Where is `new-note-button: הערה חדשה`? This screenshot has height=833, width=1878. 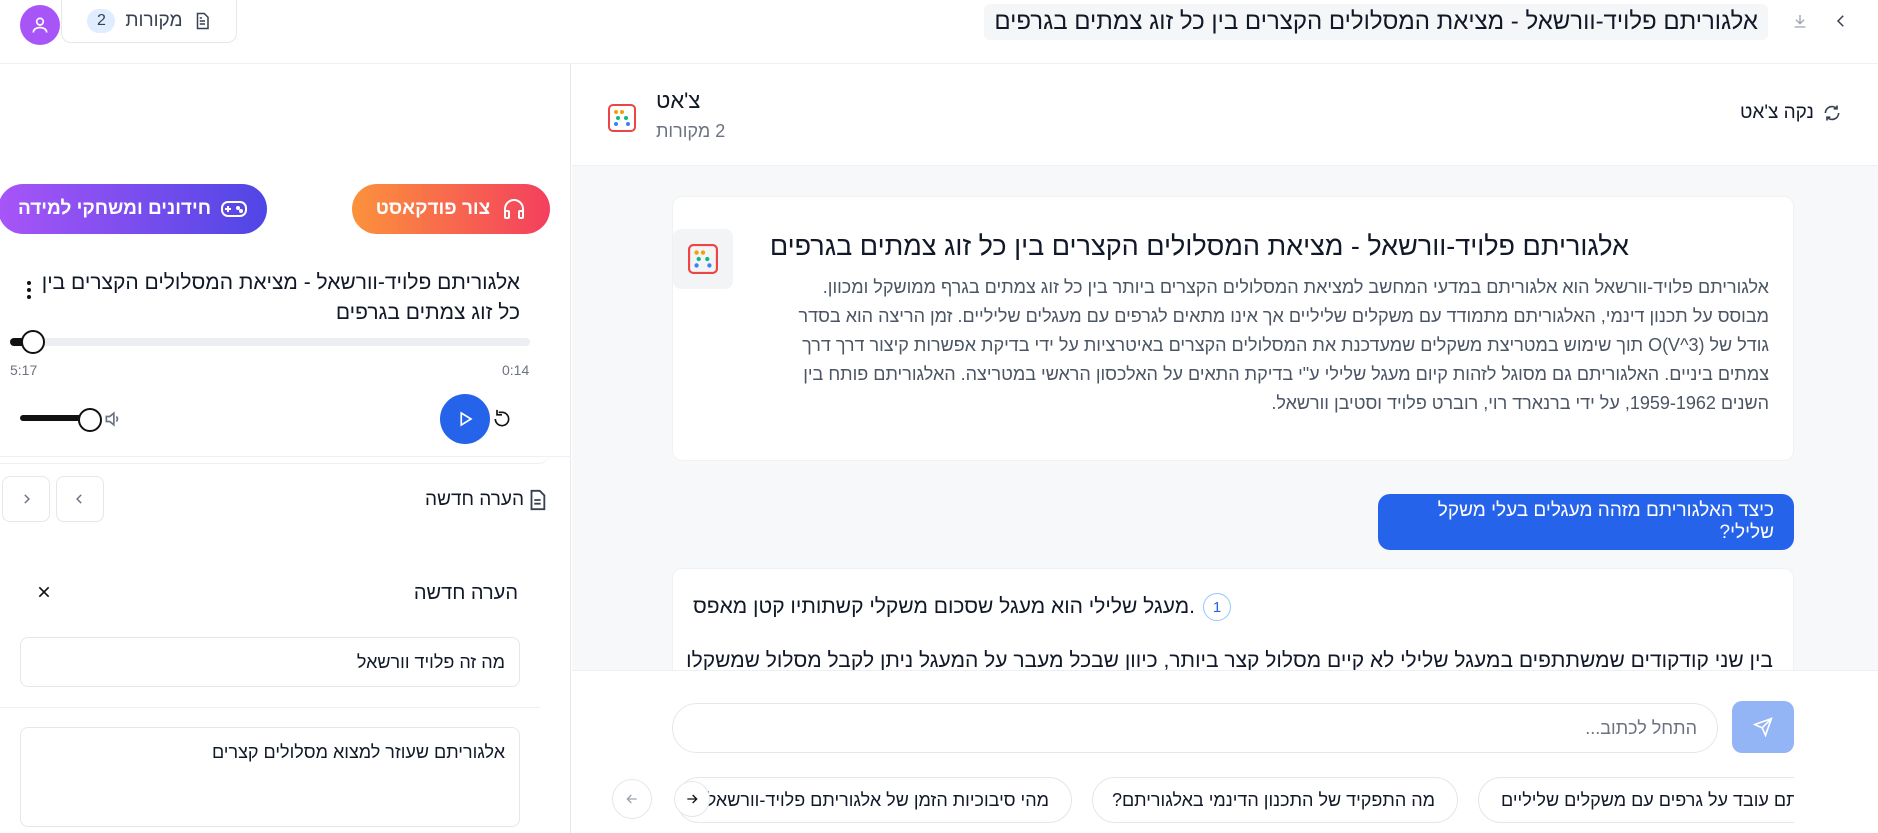 new-note-button: הערה חדשה is located at coordinates (486, 500).